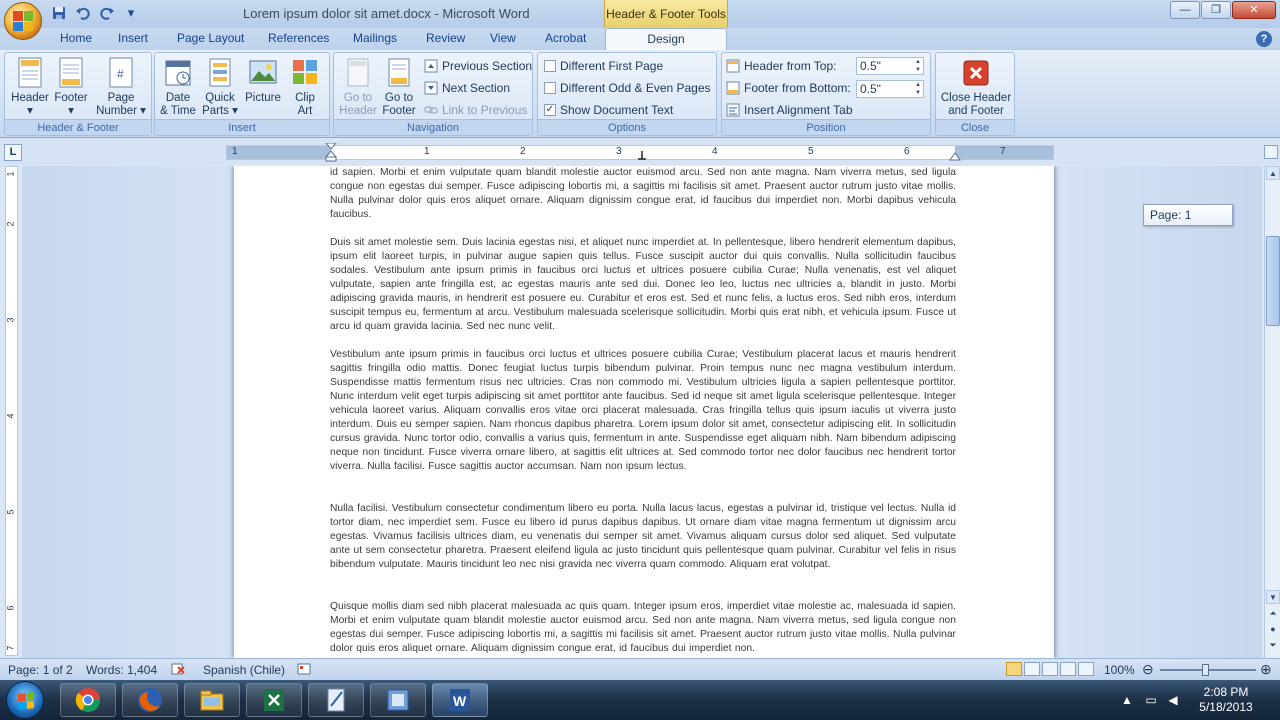 The image size is (1280, 720). I want to click on page-number-button: # Page Number ▾, so click(121, 87).